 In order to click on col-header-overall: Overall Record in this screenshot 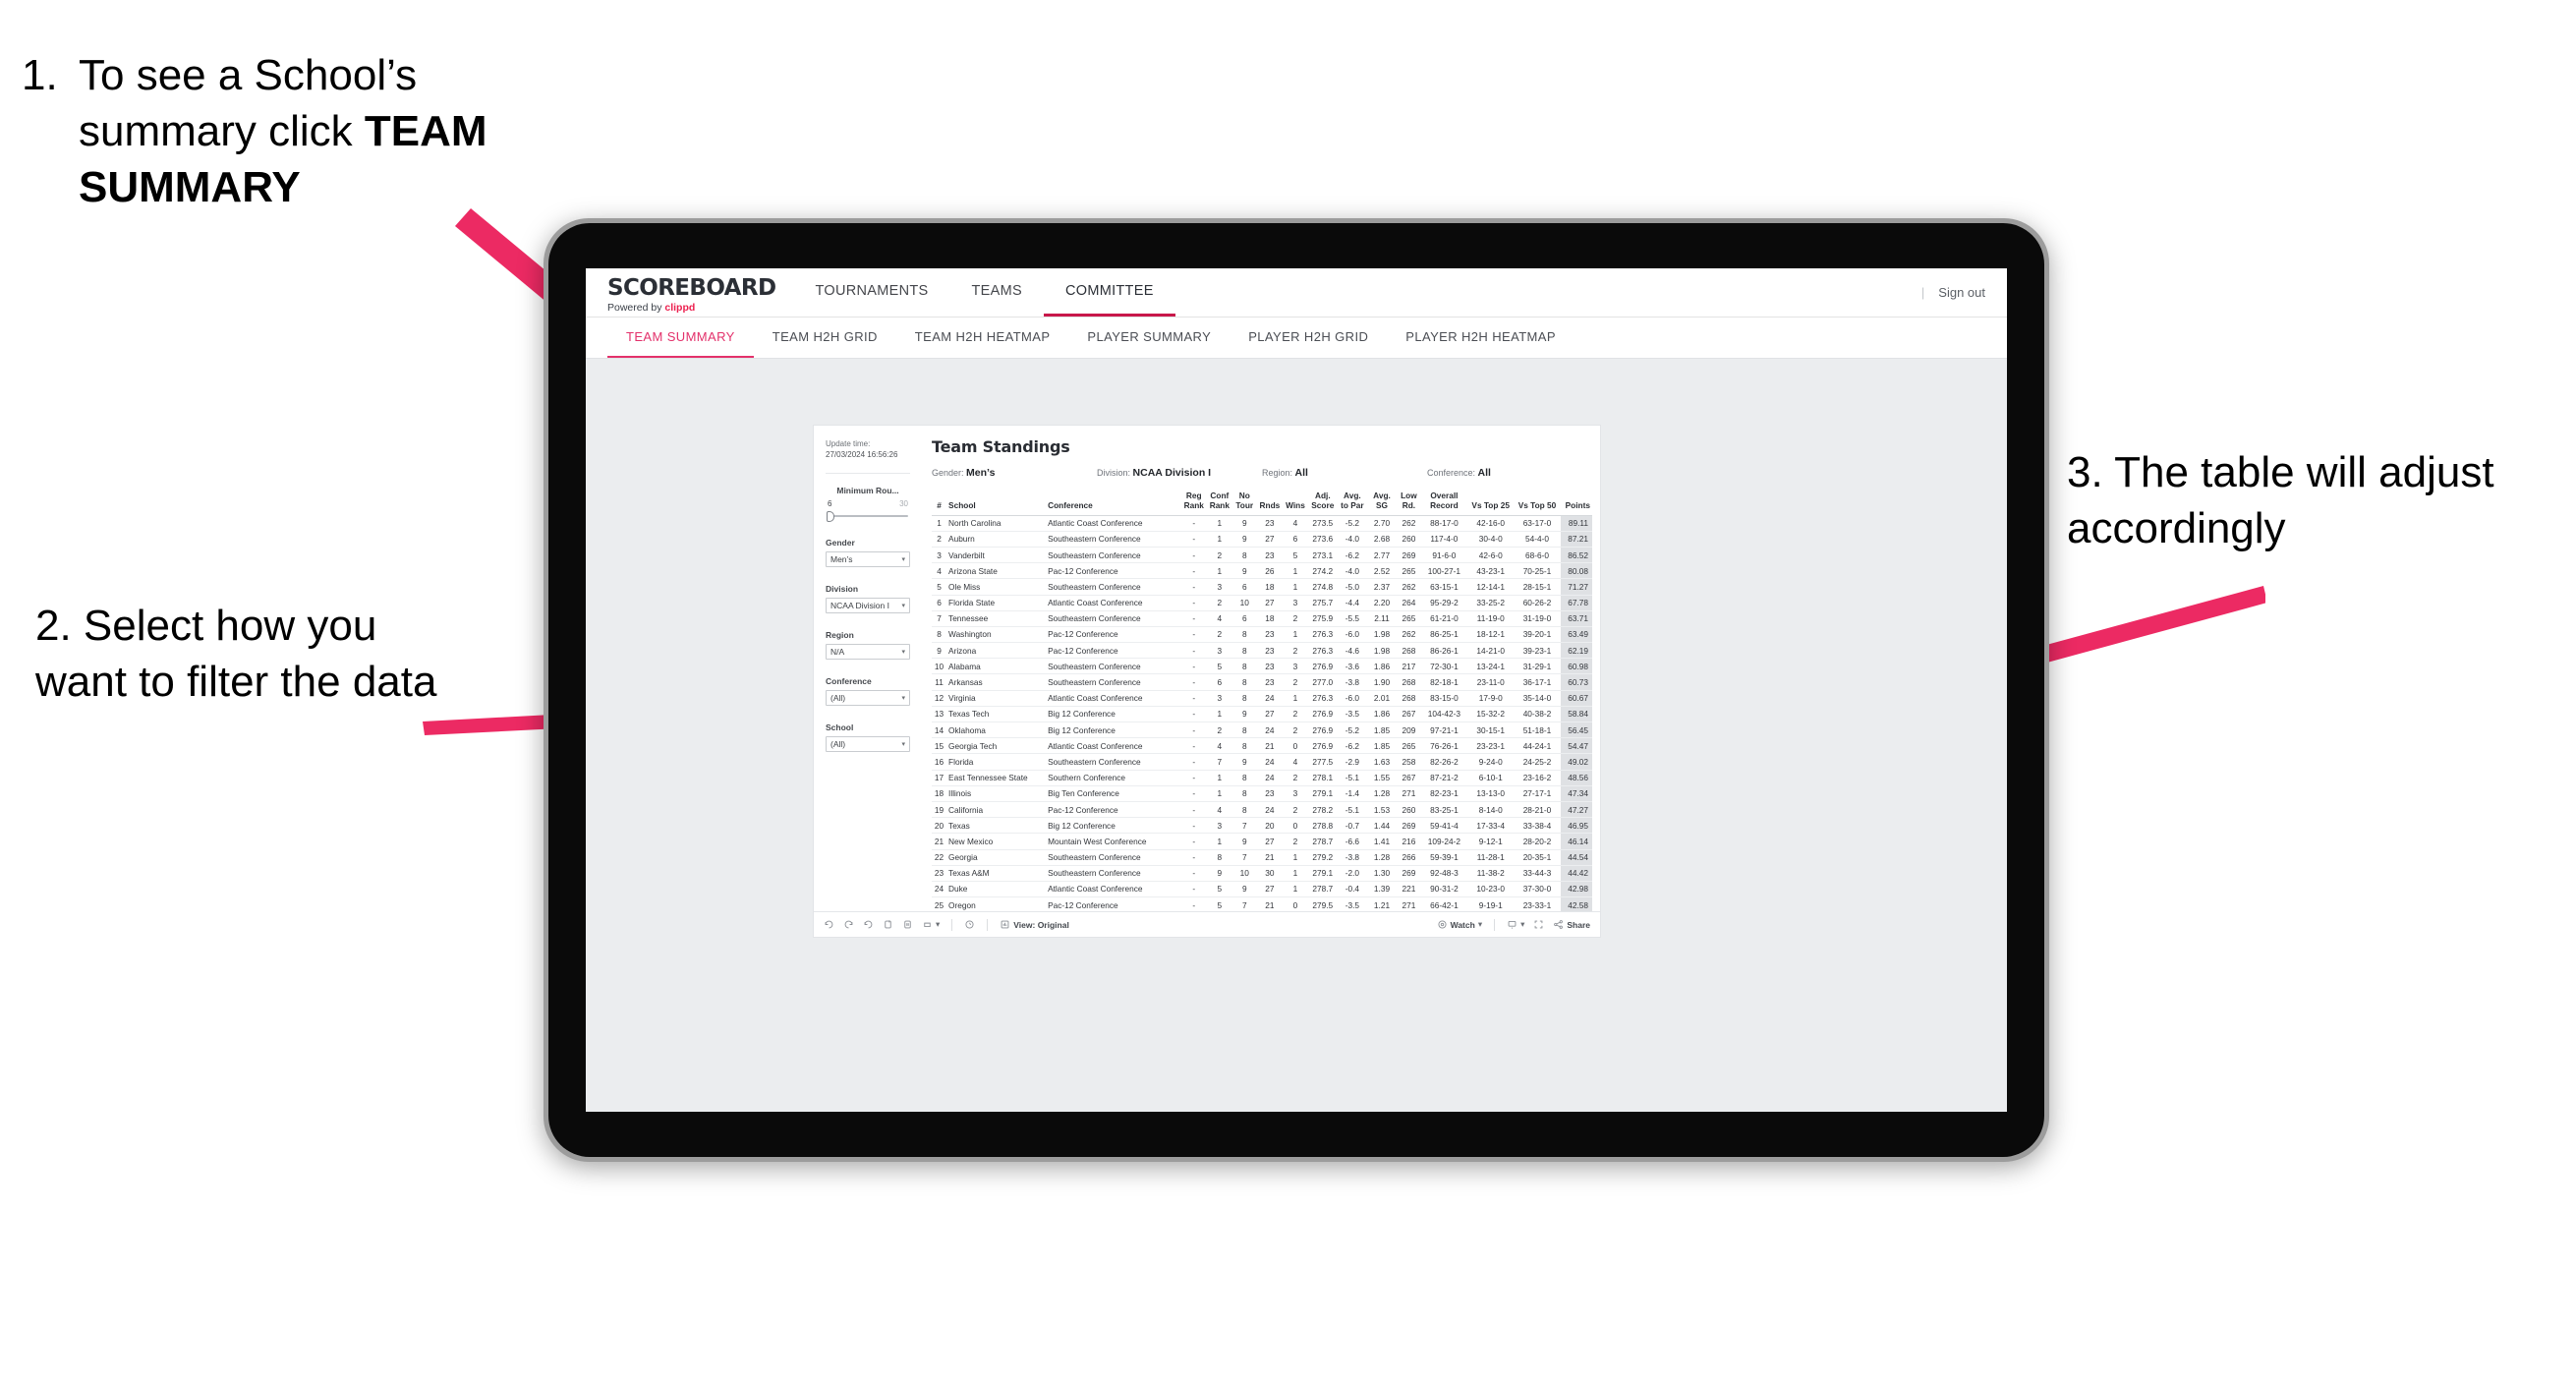, I will do `click(1444, 503)`.